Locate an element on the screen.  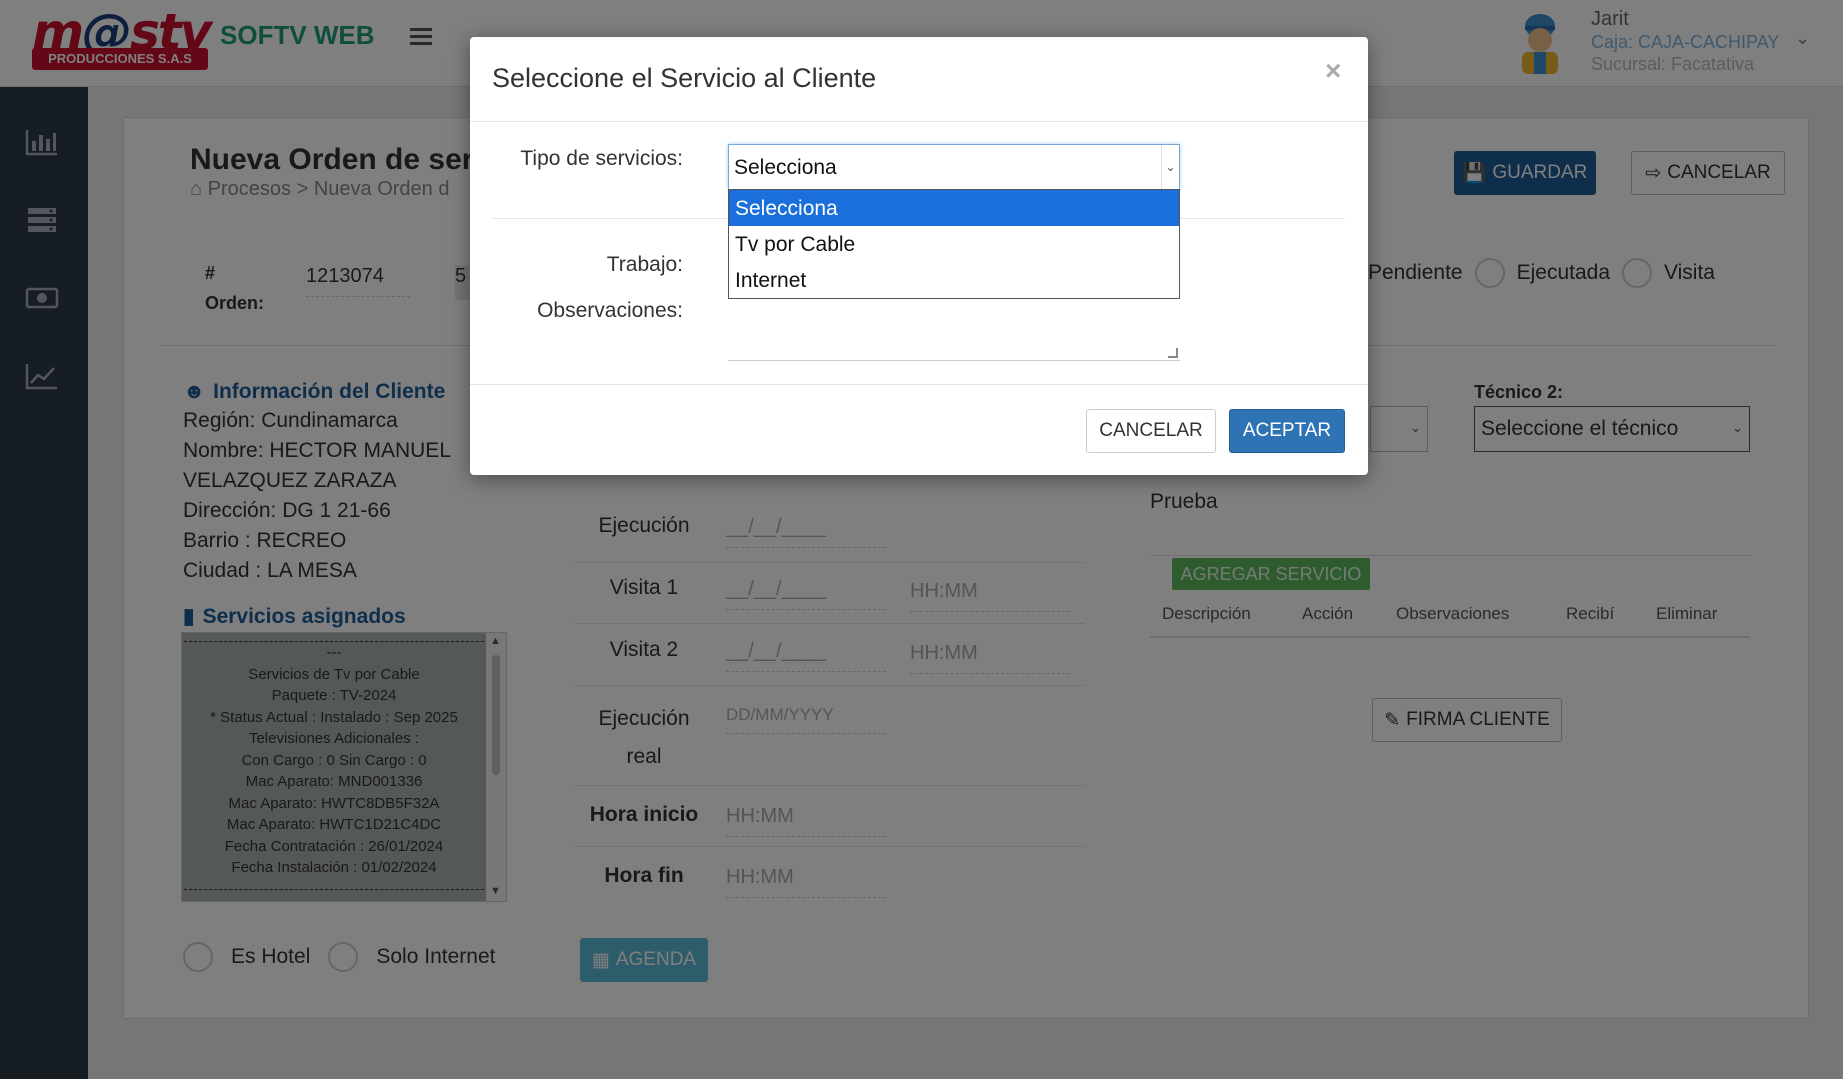
modal-accept-button: ACEPTAR is located at coordinates (1287, 431).